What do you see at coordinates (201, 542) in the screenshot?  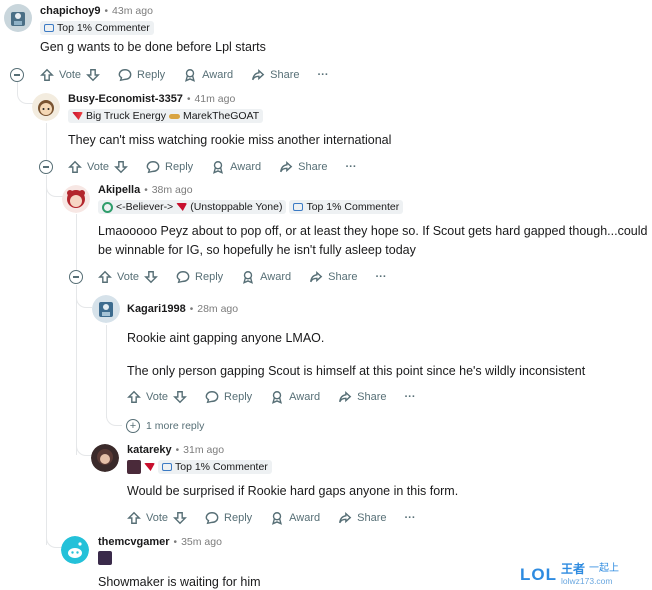 I see `timestamp: 35m ago` at bounding box center [201, 542].